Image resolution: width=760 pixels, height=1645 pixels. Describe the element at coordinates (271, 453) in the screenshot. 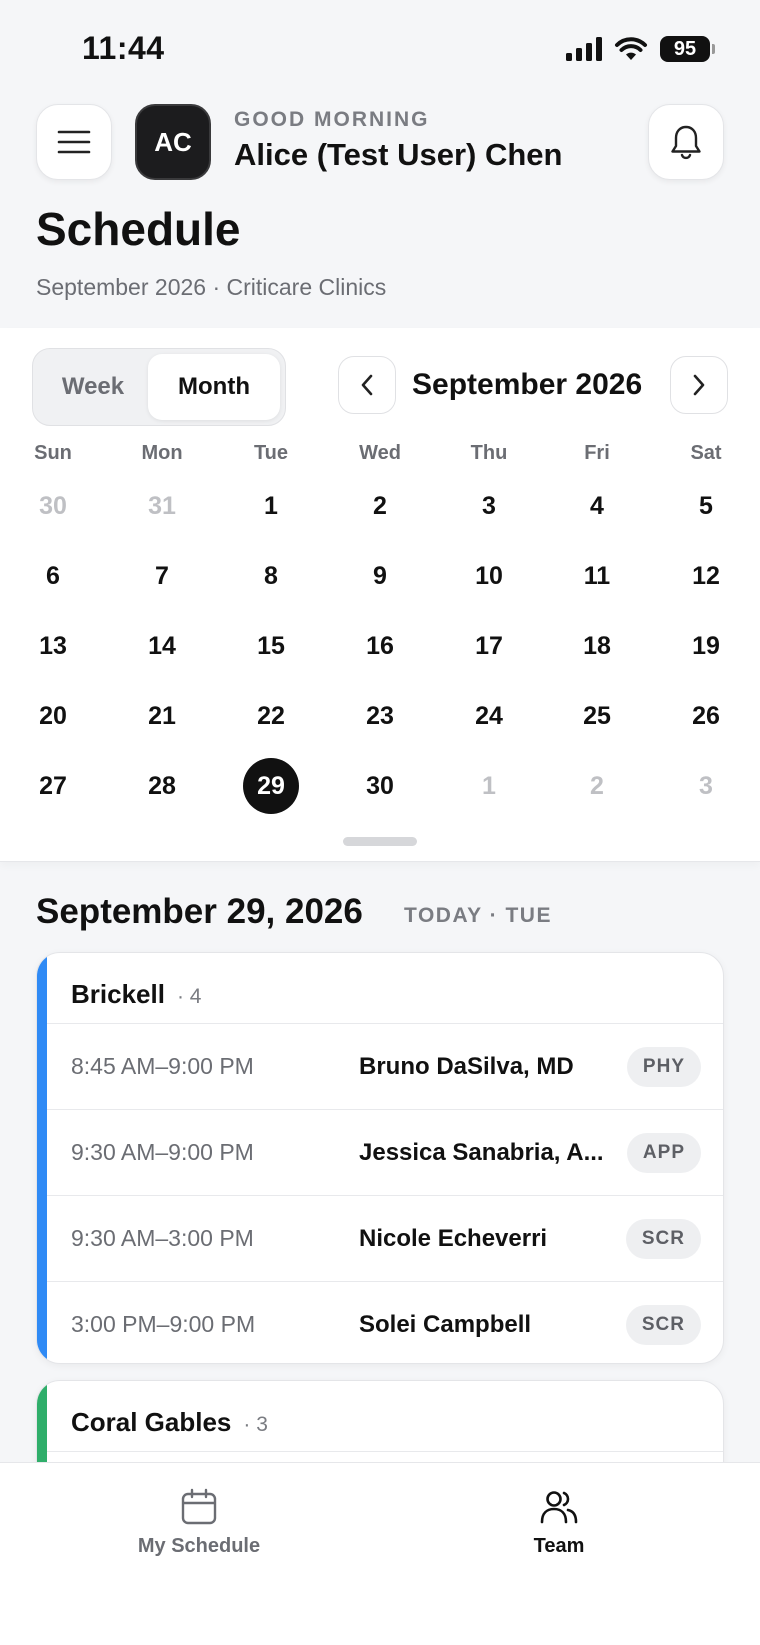

I see `weekday-label: Tue` at that location.